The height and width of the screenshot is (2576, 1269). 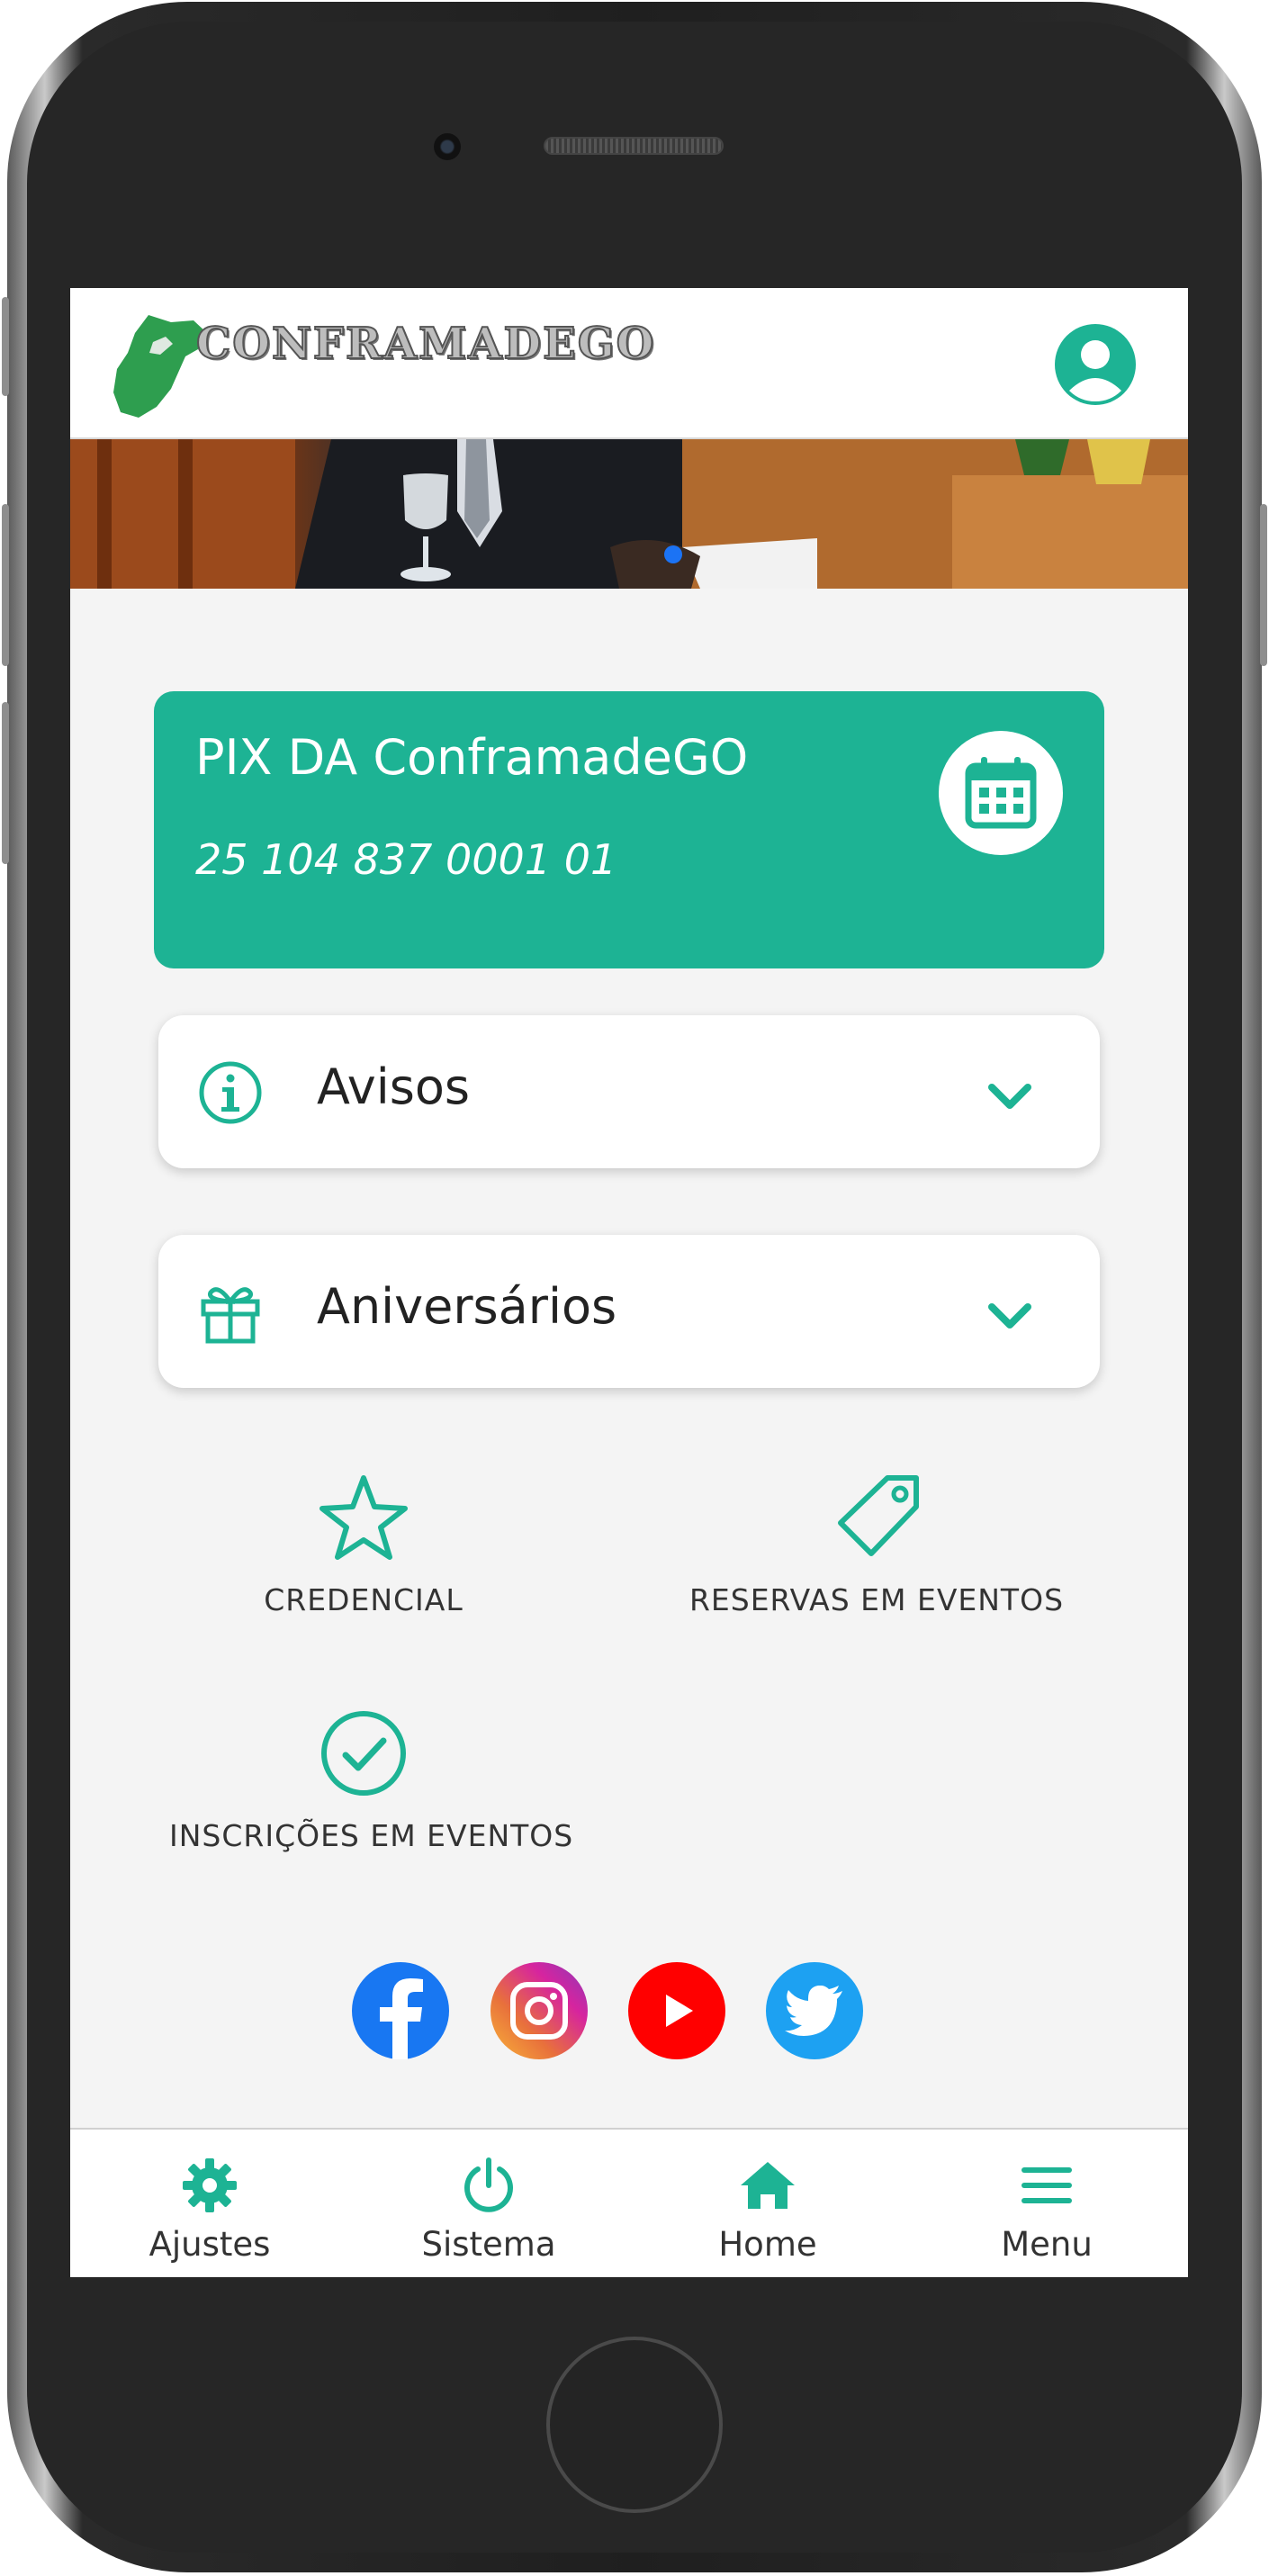 What do you see at coordinates (629, 1091) in the screenshot?
I see `accordion-avisos: Avisos` at bounding box center [629, 1091].